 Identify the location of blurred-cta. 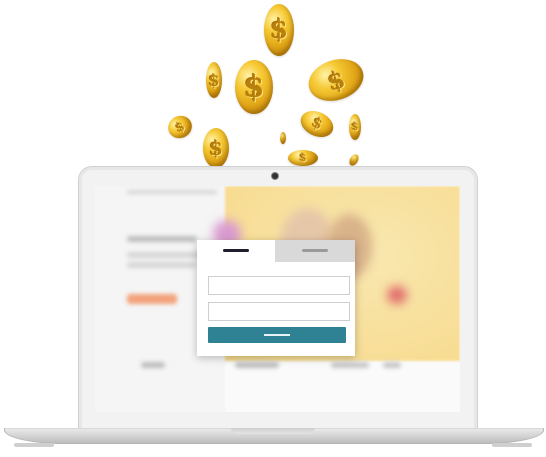
(152, 299).